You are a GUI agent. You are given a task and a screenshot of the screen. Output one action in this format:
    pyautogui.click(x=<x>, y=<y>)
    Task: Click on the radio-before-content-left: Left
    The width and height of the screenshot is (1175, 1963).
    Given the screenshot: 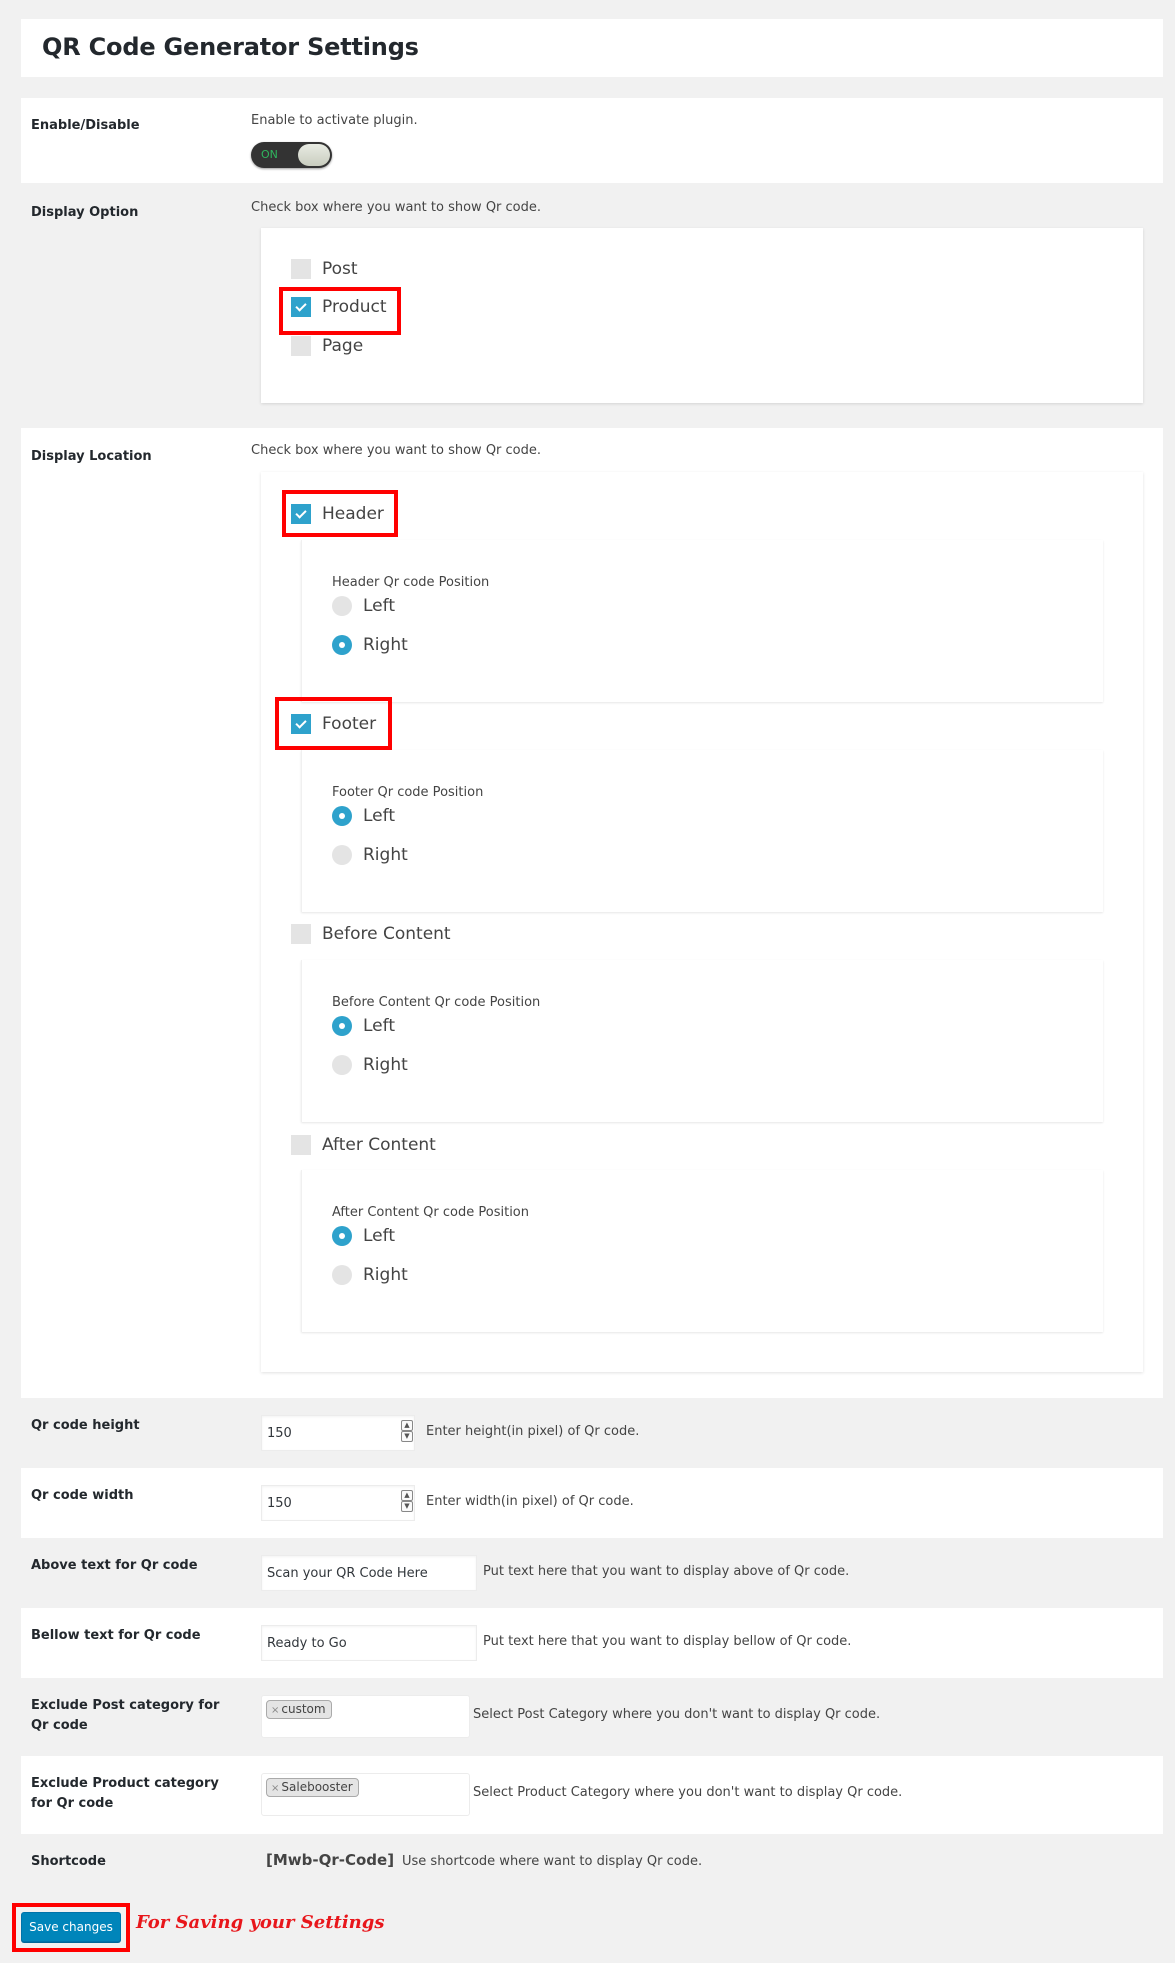 What is the action you would take?
    pyautogui.click(x=363, y=1026)
    